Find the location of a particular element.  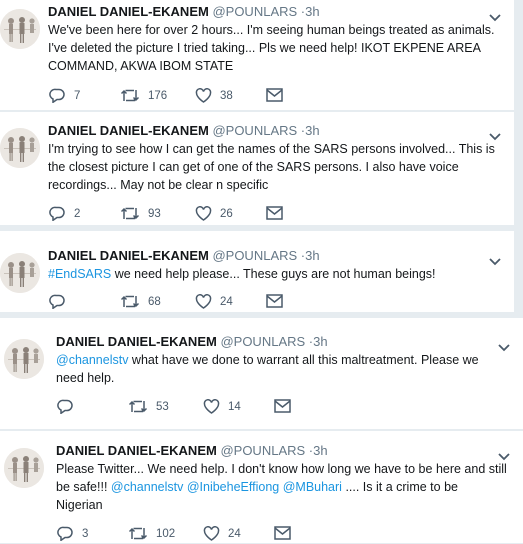

retweet-button: 53 is located at coordinates (148, 406).